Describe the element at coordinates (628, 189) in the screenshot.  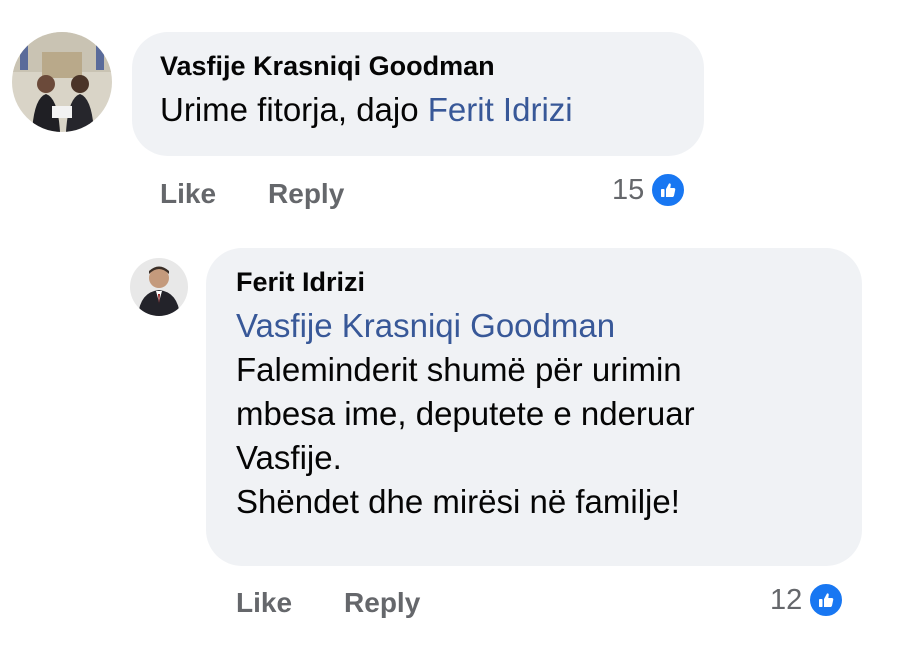
I see `reaction-count: 15` at that location.